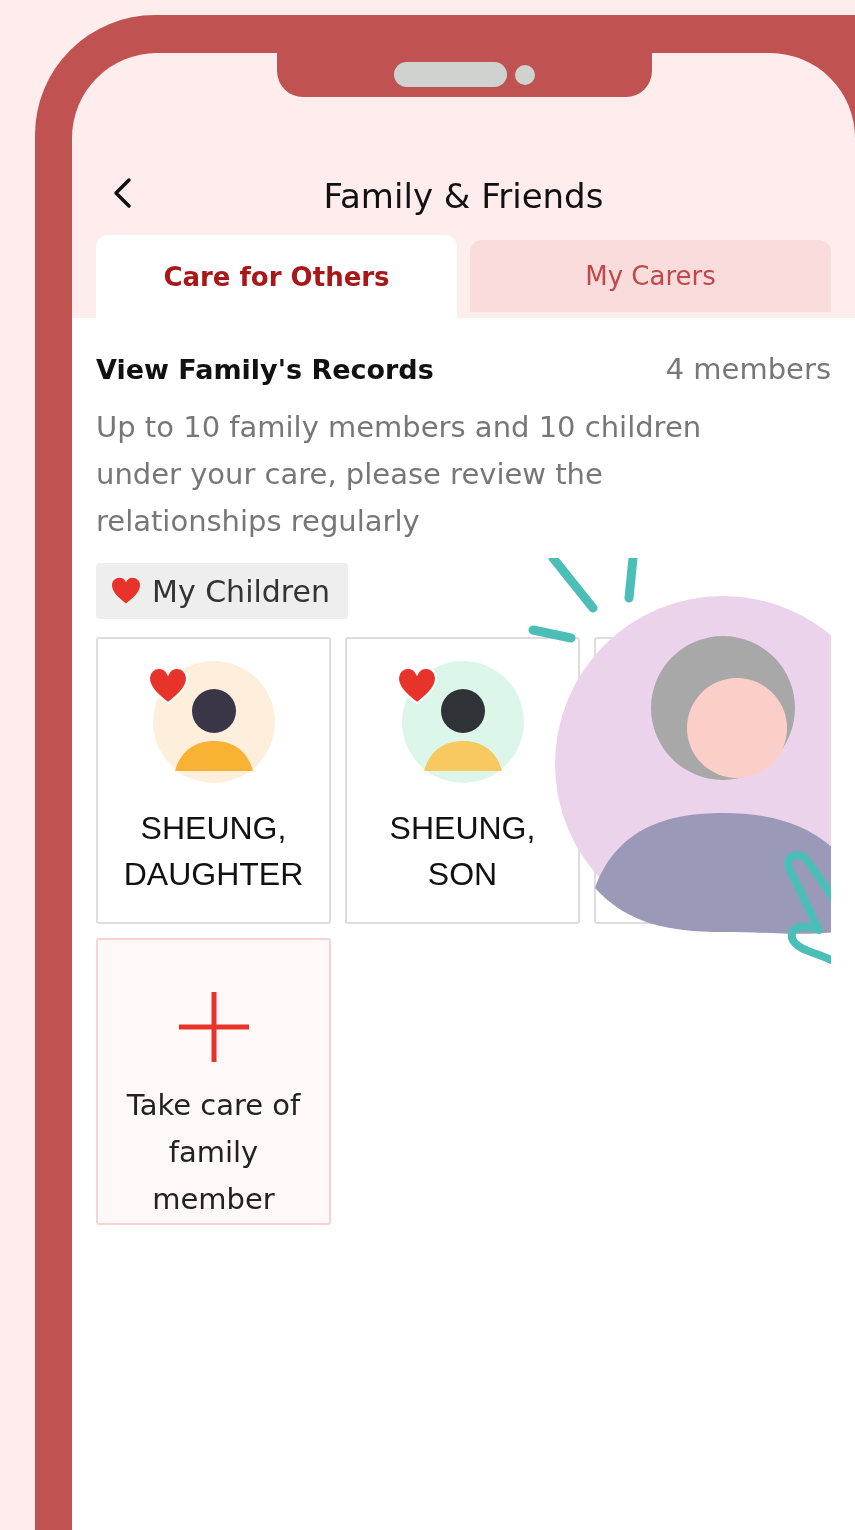 The height and width of the screenshot is (1530, 855). I want to click on member-card: SHEUNG, SON, so click(462, 780).